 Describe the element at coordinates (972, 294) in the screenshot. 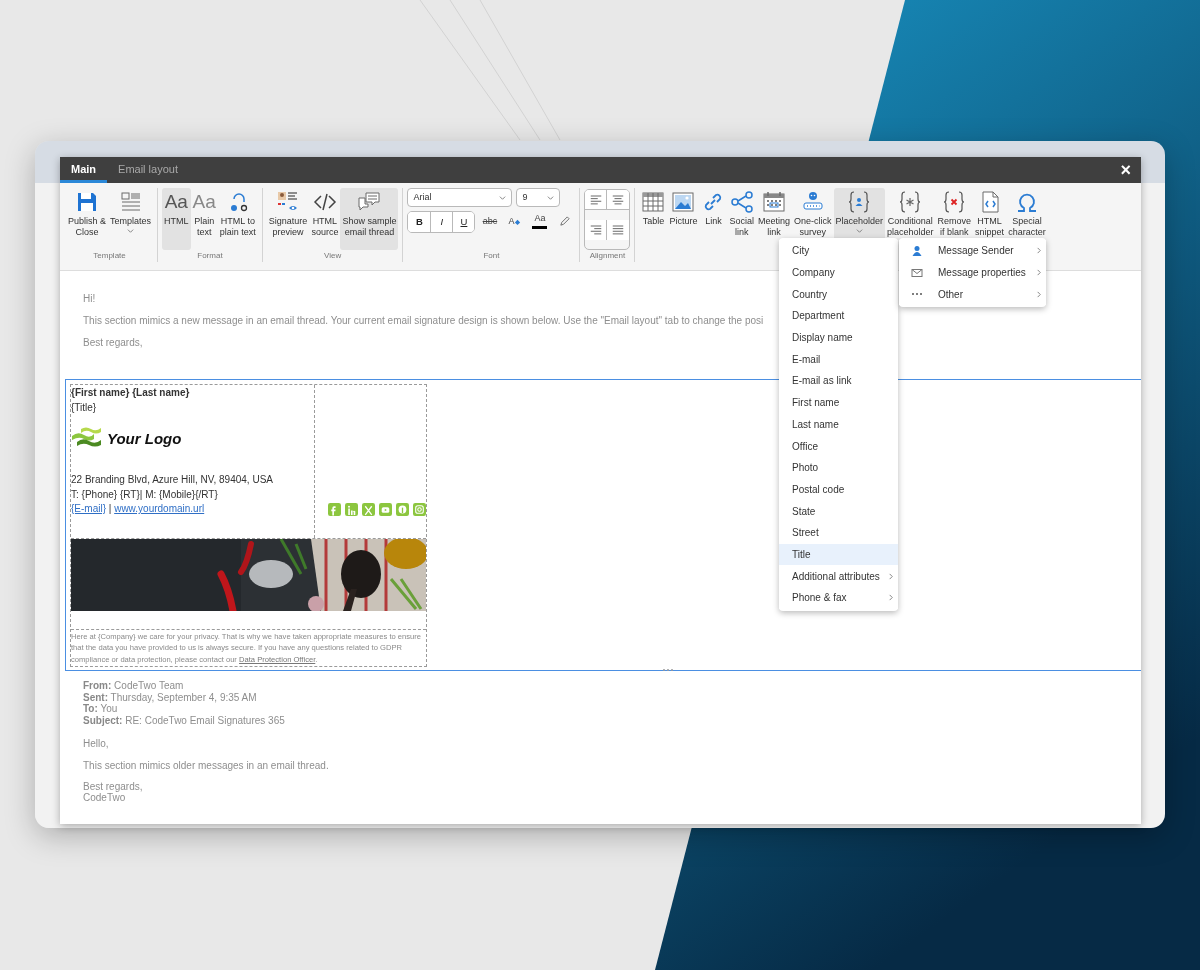

I see `menu-item: Other` at that location.